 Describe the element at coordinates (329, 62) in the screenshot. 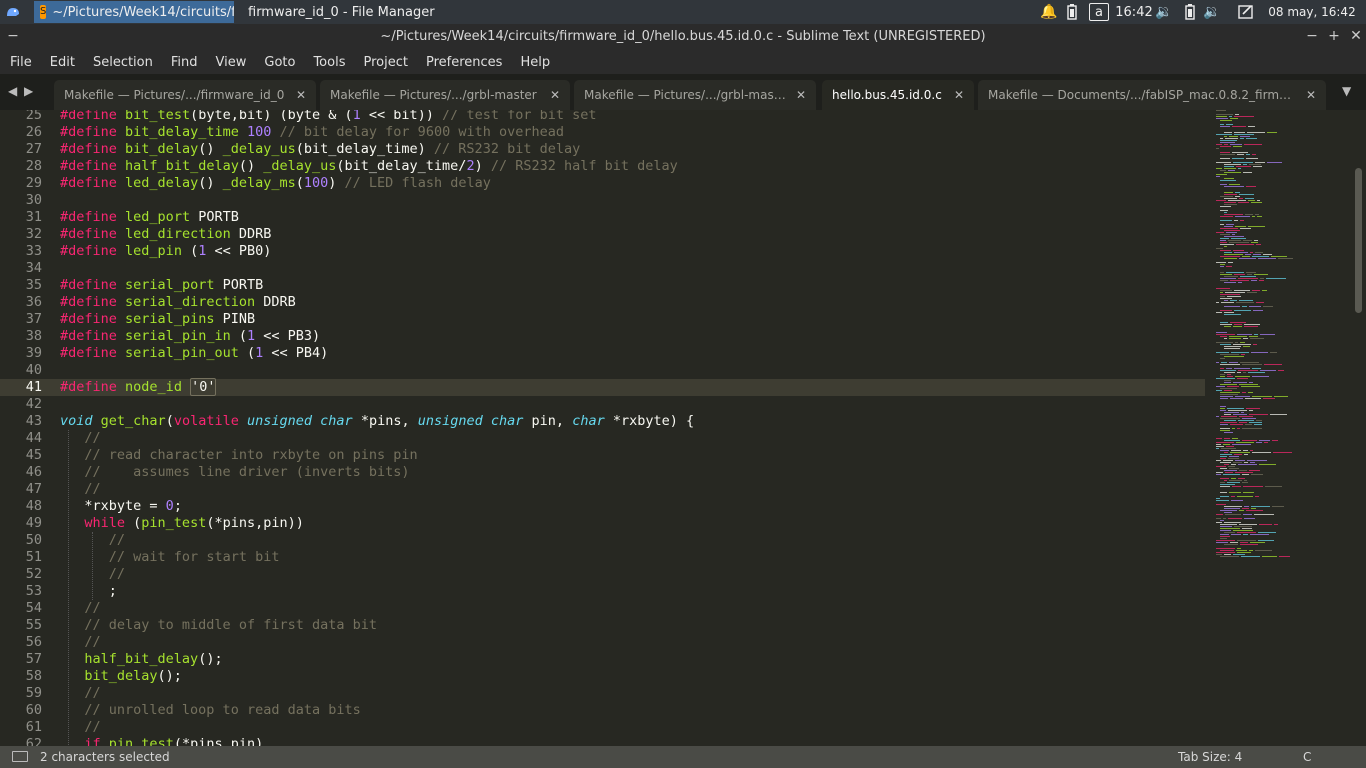

I see `menu-tools: Tools` at that location.